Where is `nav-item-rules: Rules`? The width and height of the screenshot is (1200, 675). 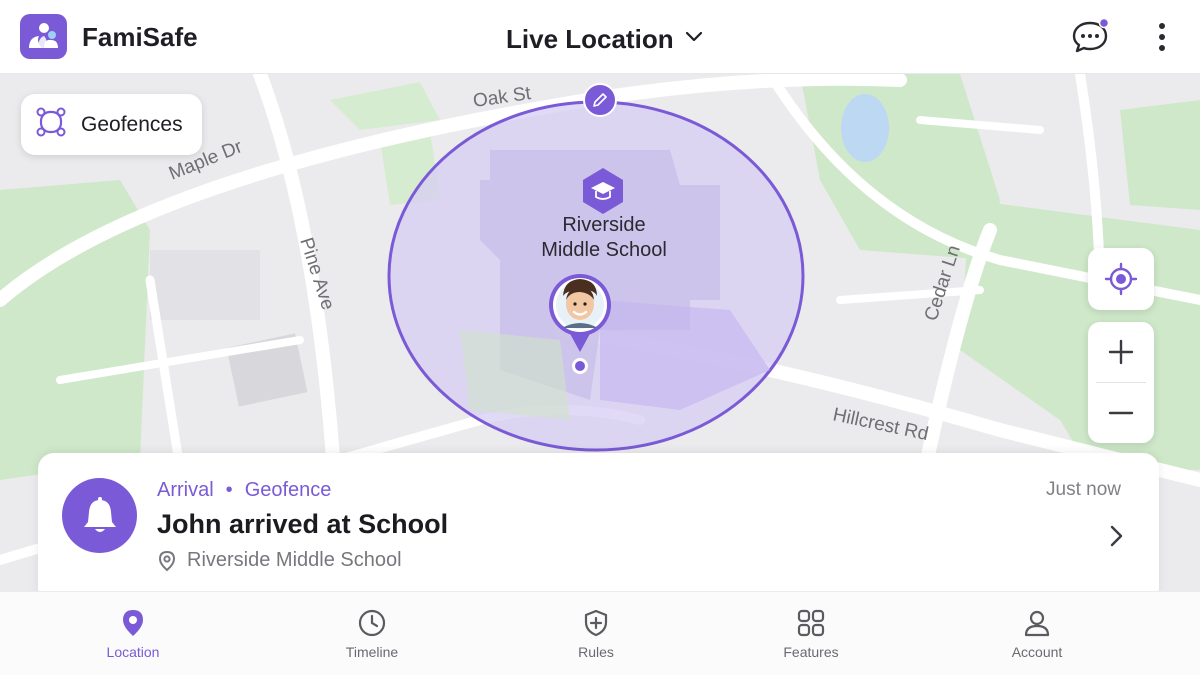 nav-item-rules: Rules is located at coordinates (596, 633).